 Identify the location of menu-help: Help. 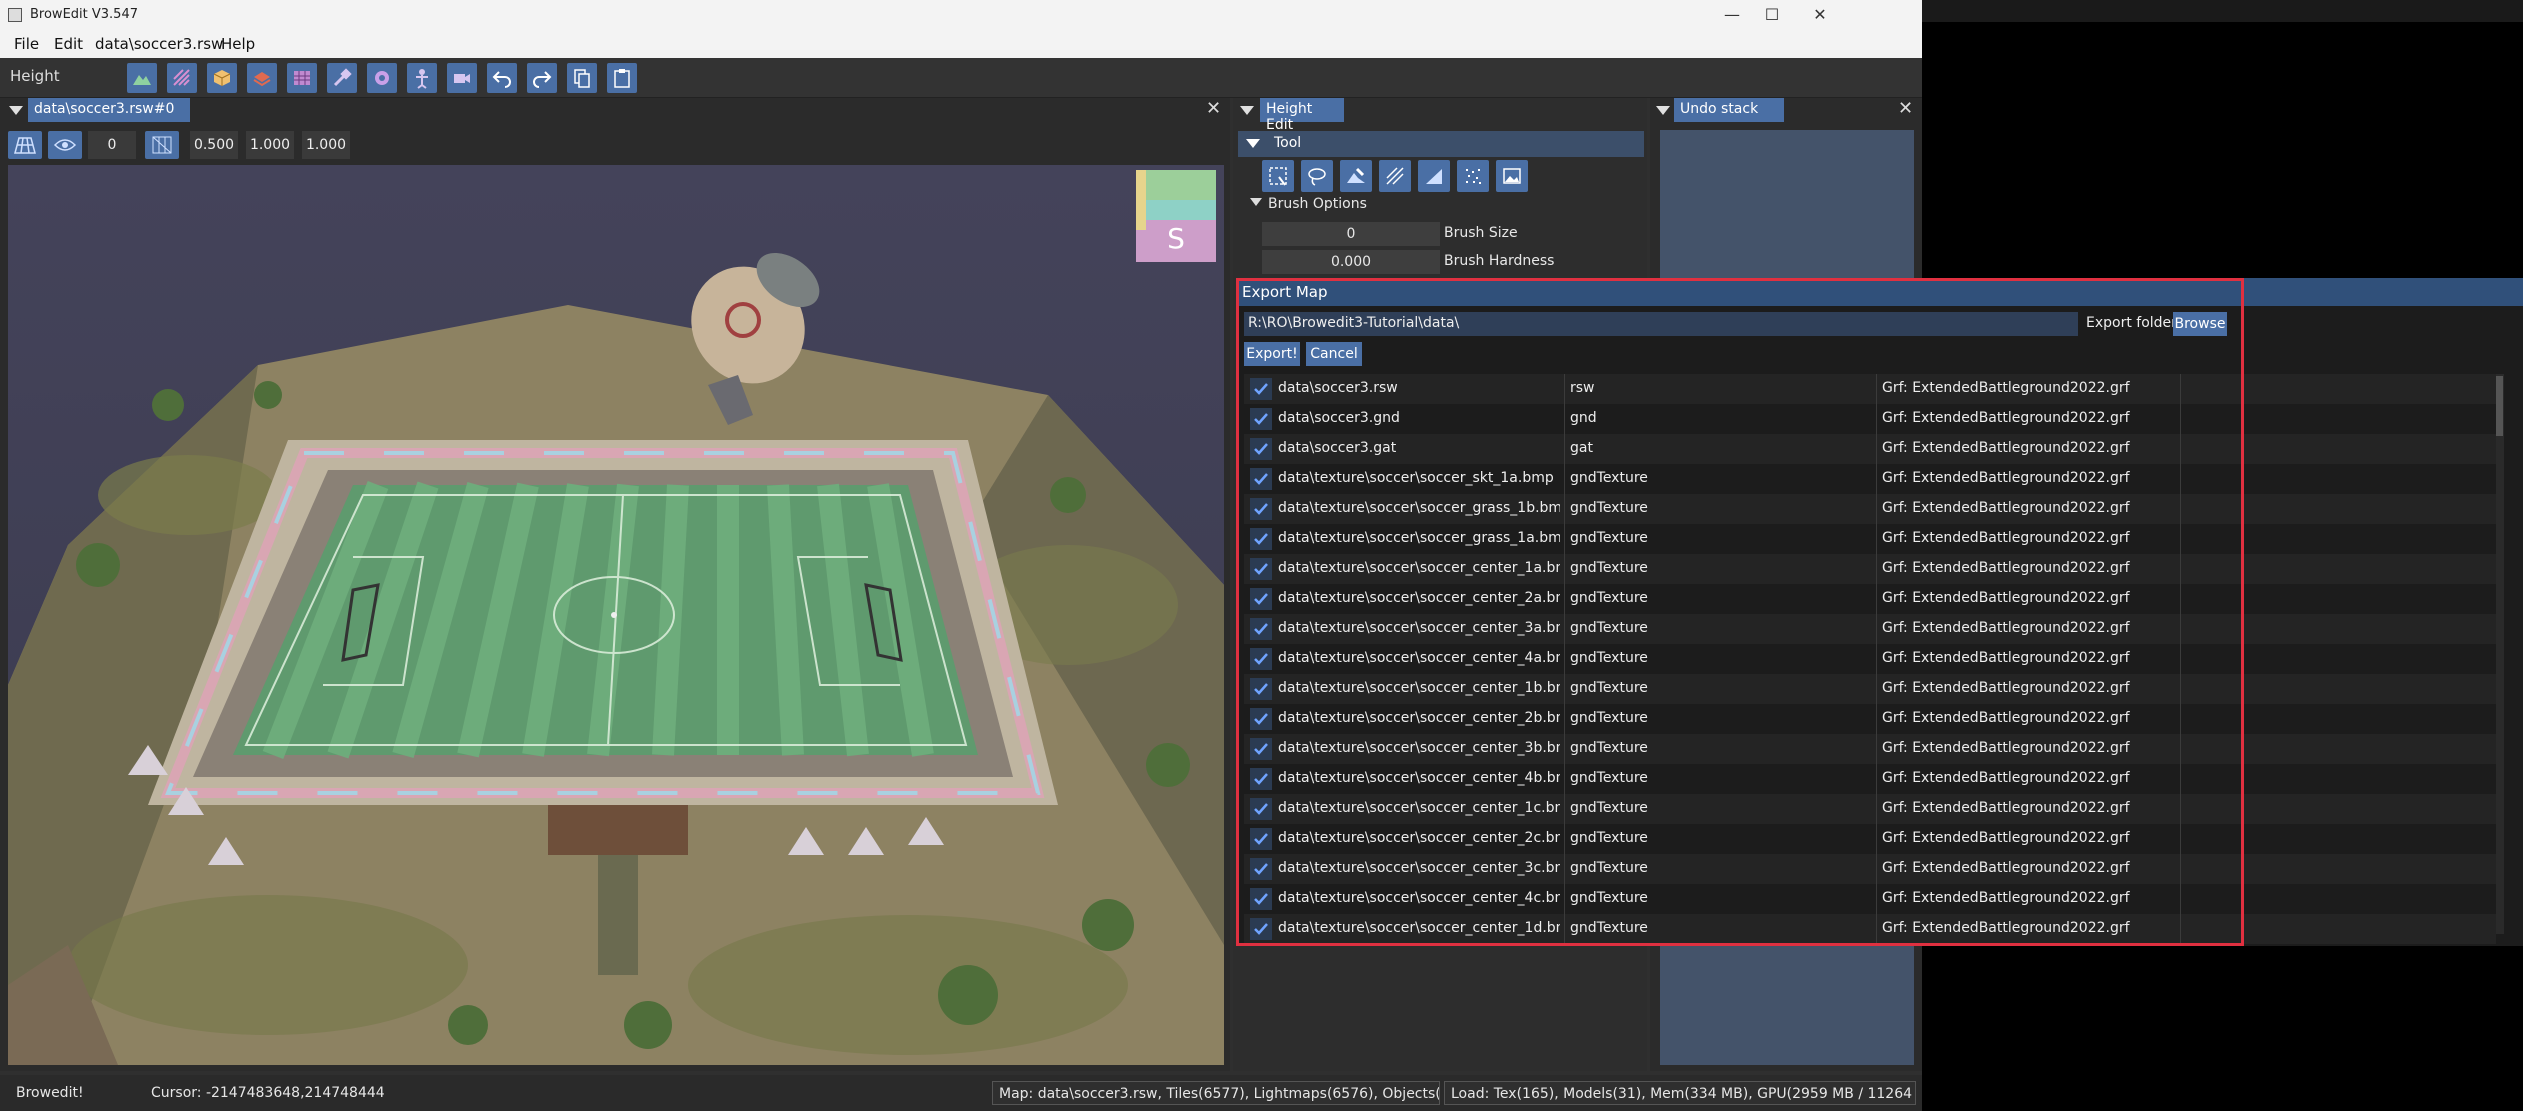
(238, 44).